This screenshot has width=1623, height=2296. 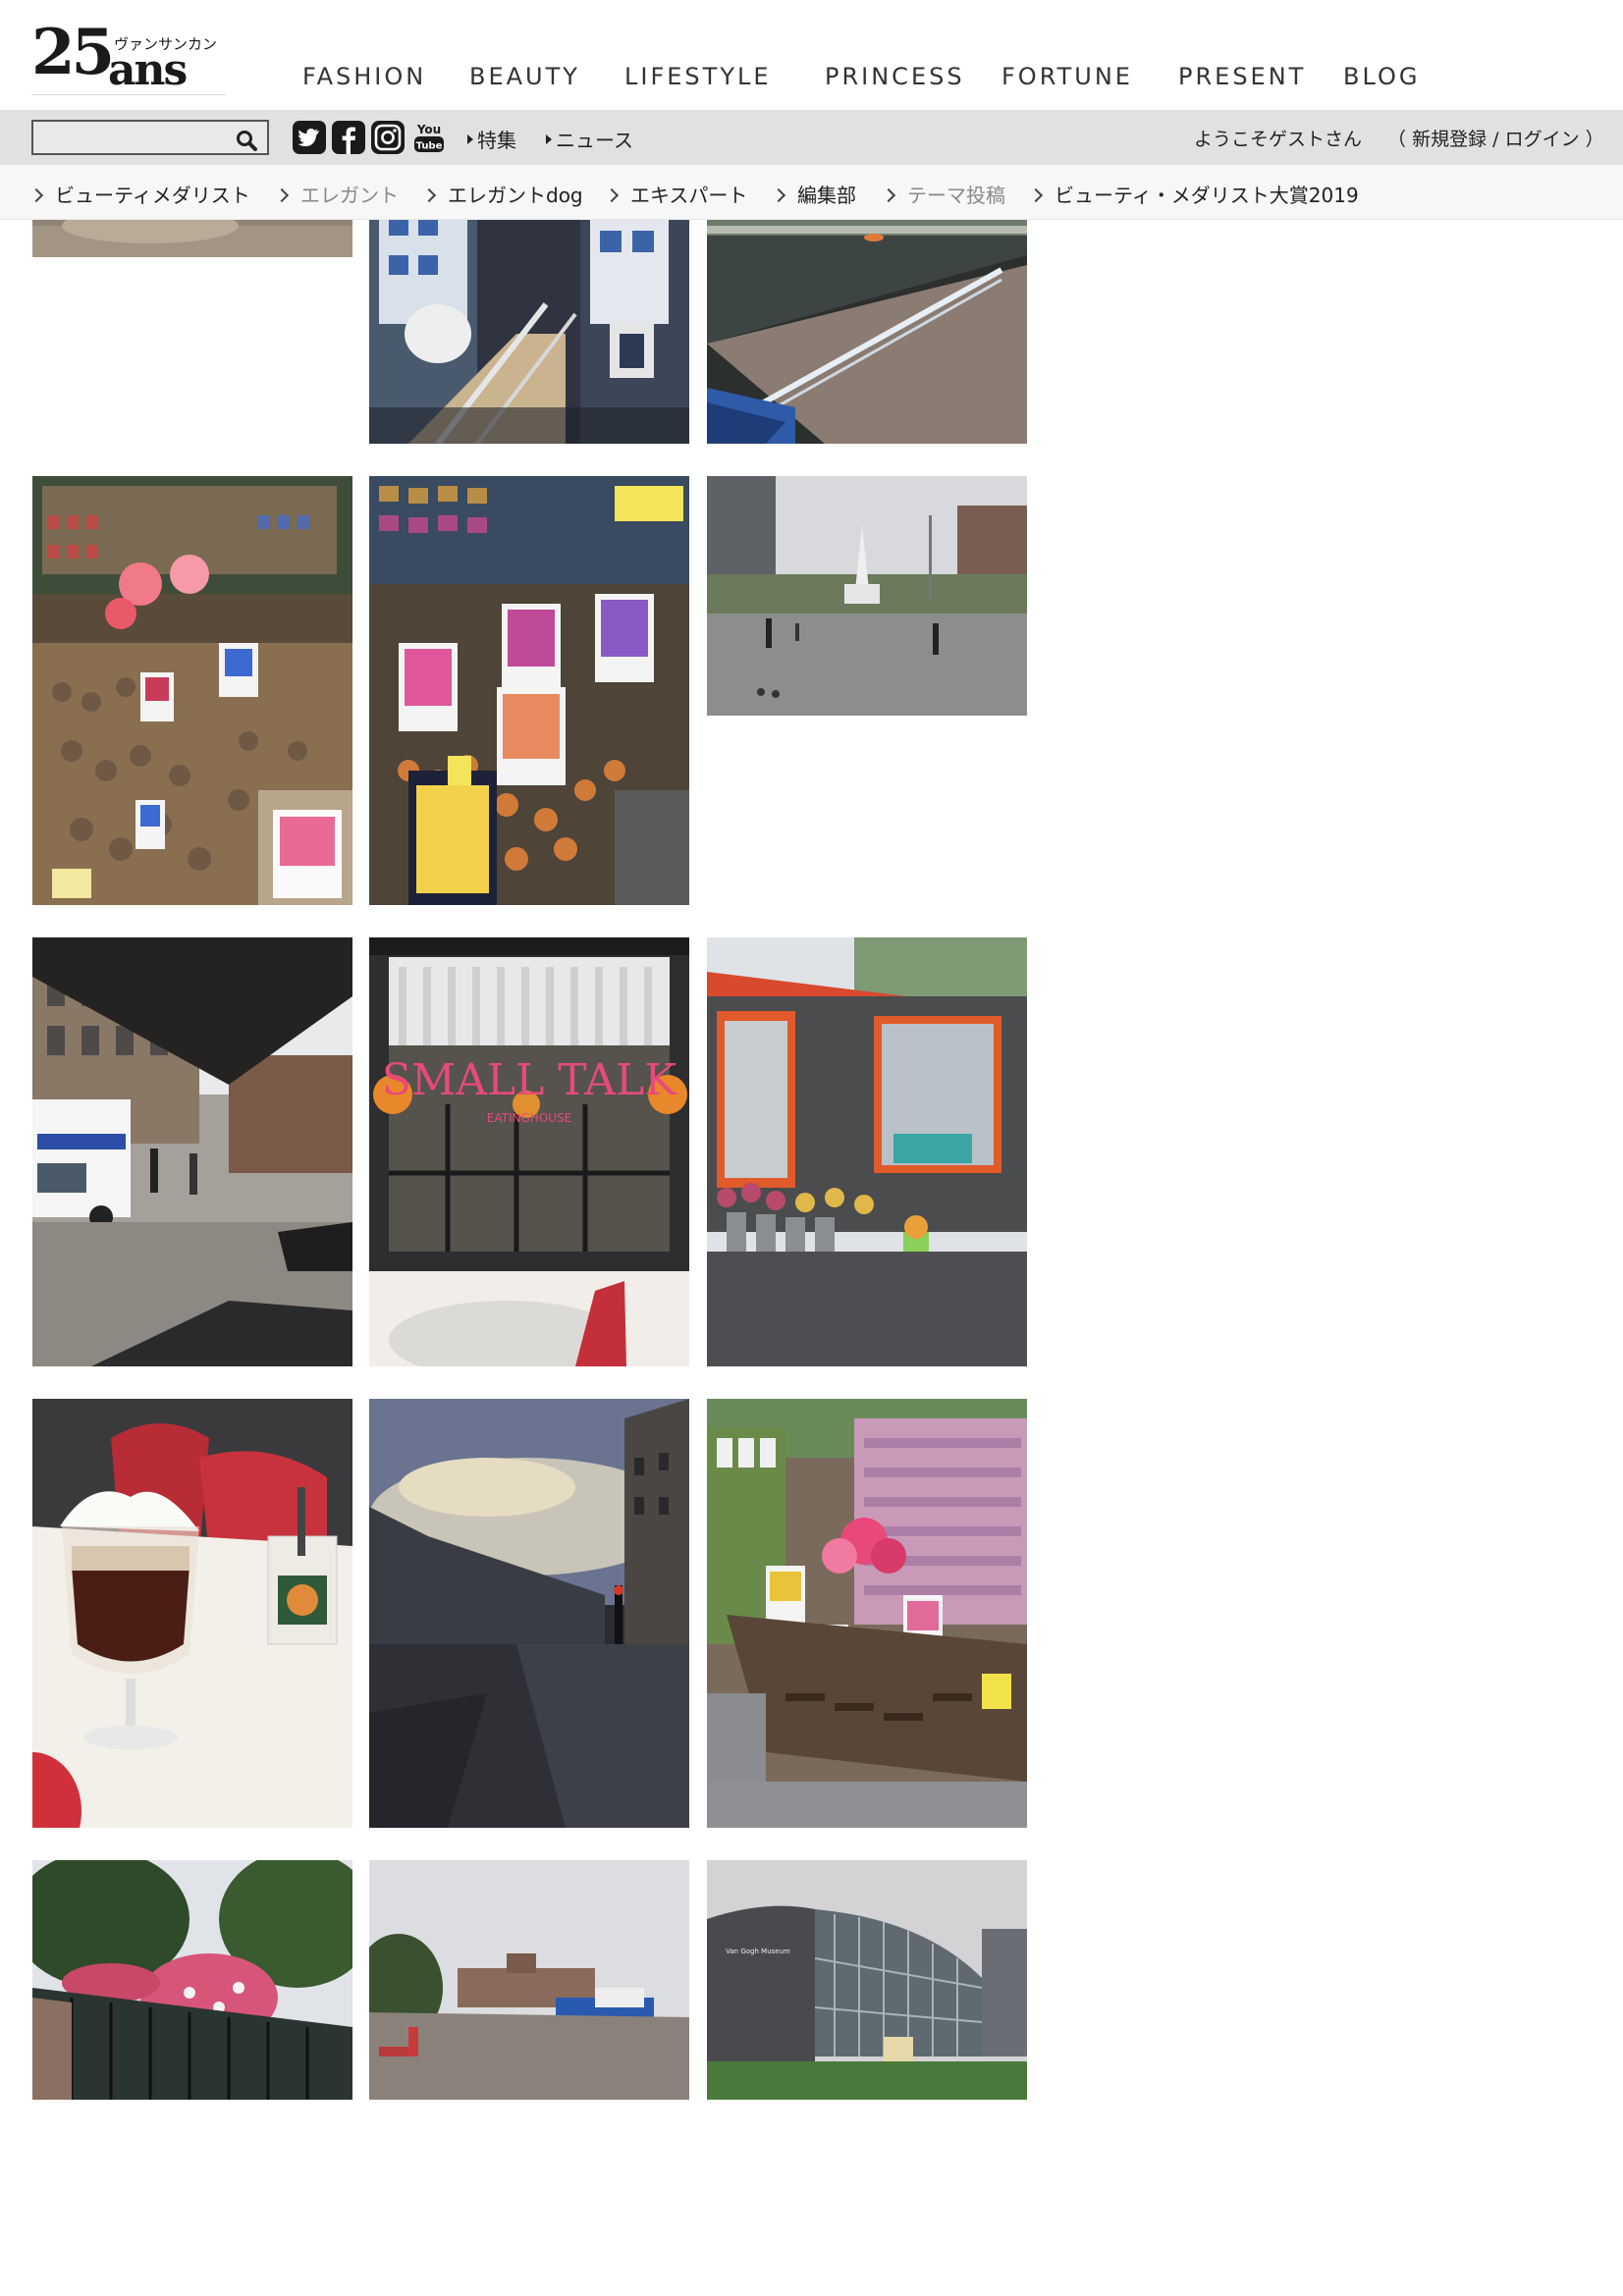 I want to click on link-feature-label: 特集, so click(x=496, y=140).